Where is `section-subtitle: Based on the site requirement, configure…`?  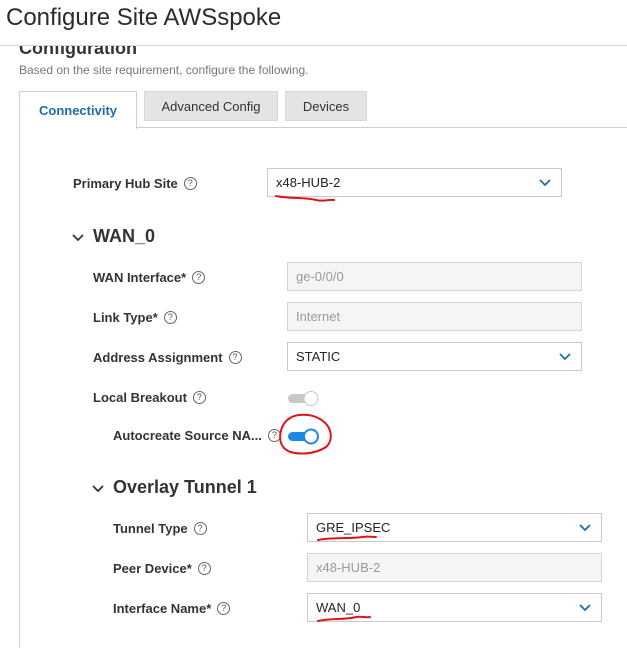 section-subtitle: Based on the site requirement, configure… is located at coordinates (164, 70).